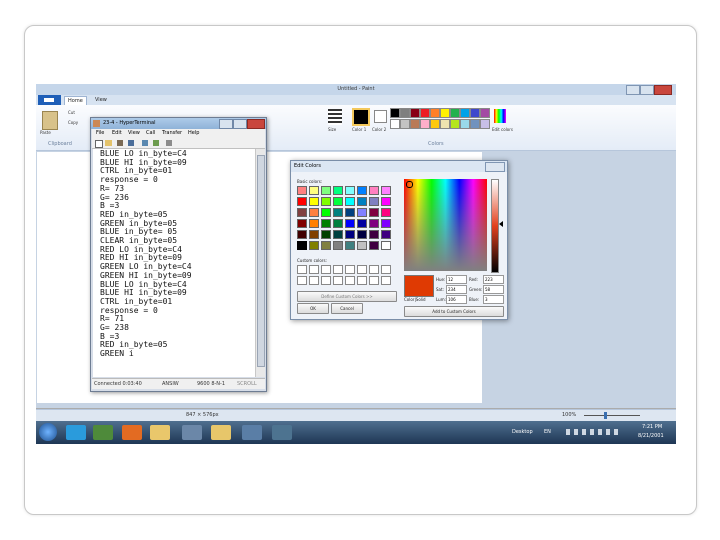 This screenshot has width=720, height=540. I want to click on tray-icons, so click(594, 432).